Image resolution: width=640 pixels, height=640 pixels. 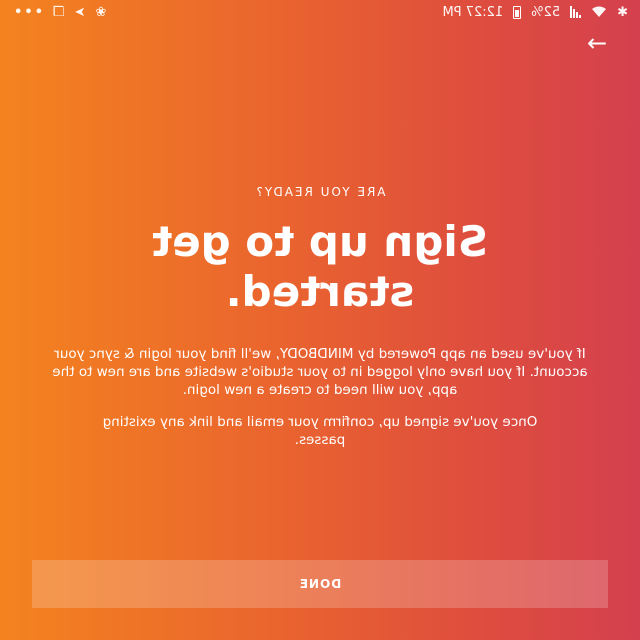 I want to click on back-arrow-icon: →, so click(x=597, y=43).